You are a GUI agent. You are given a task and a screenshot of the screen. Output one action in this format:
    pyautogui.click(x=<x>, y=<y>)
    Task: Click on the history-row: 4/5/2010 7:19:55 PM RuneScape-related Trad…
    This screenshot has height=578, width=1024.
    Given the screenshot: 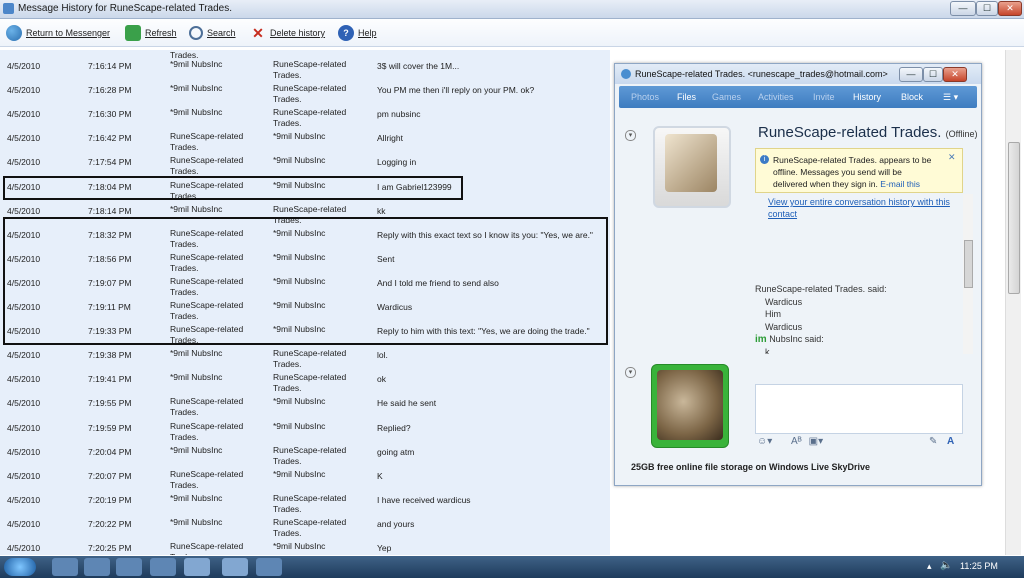 What is the action you would take?
    pyautogui.click(x=305, y=408)
    